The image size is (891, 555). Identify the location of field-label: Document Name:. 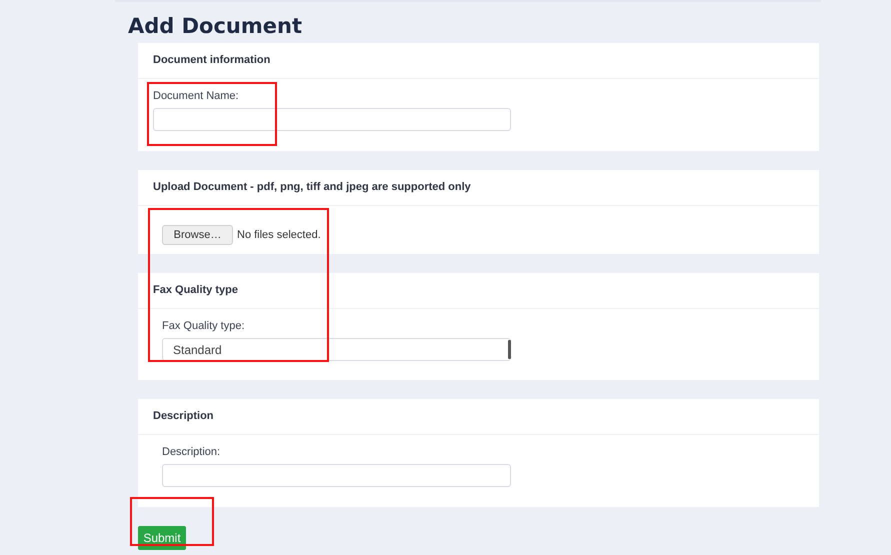
(196, 96).